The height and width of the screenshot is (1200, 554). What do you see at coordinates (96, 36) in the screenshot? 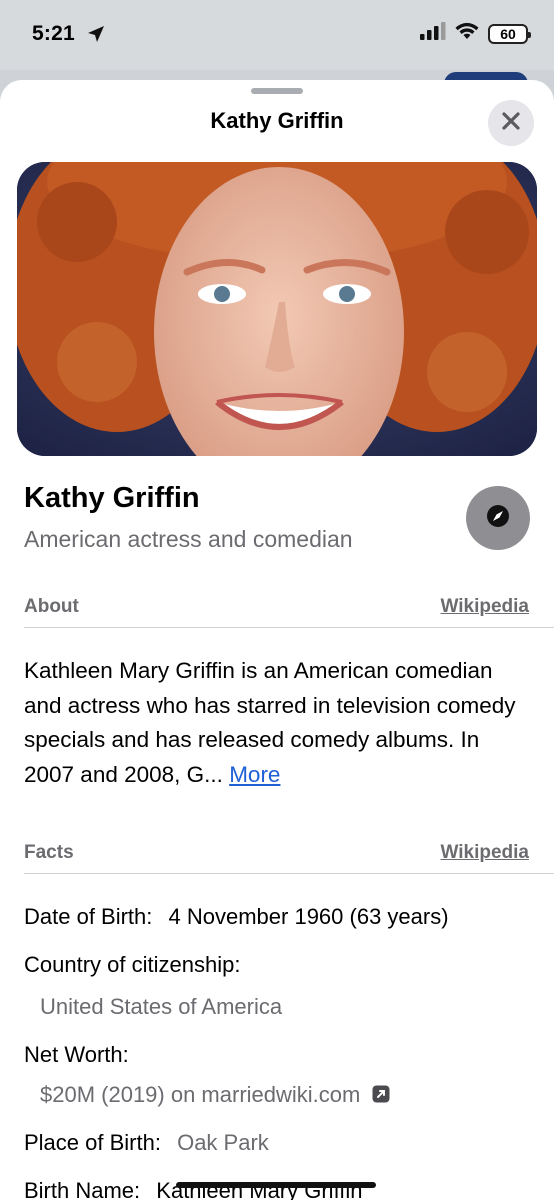
I see `location-arrow-icon` at bounding box center [96, 36].